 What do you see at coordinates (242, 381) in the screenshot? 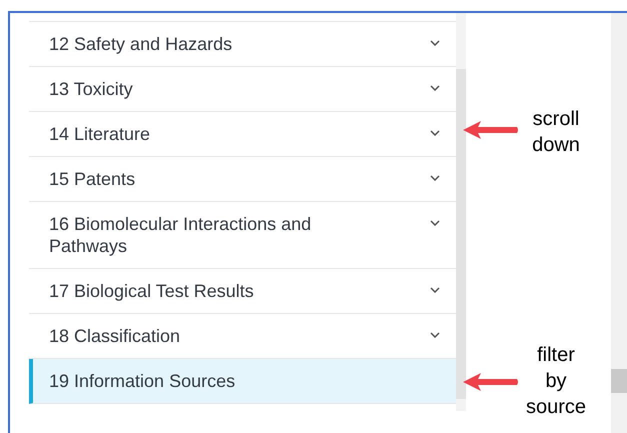
I see `section-item: 19 Information Sources` at bounding box center [242, 381].